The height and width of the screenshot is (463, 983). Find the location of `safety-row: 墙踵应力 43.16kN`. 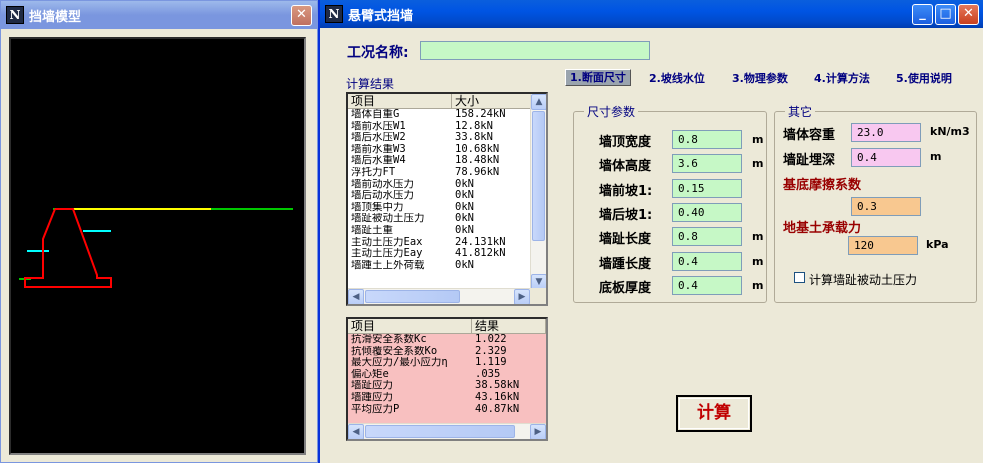

safety-row: 墙踵应力 43.16kN is located at coordinates (447, 398).